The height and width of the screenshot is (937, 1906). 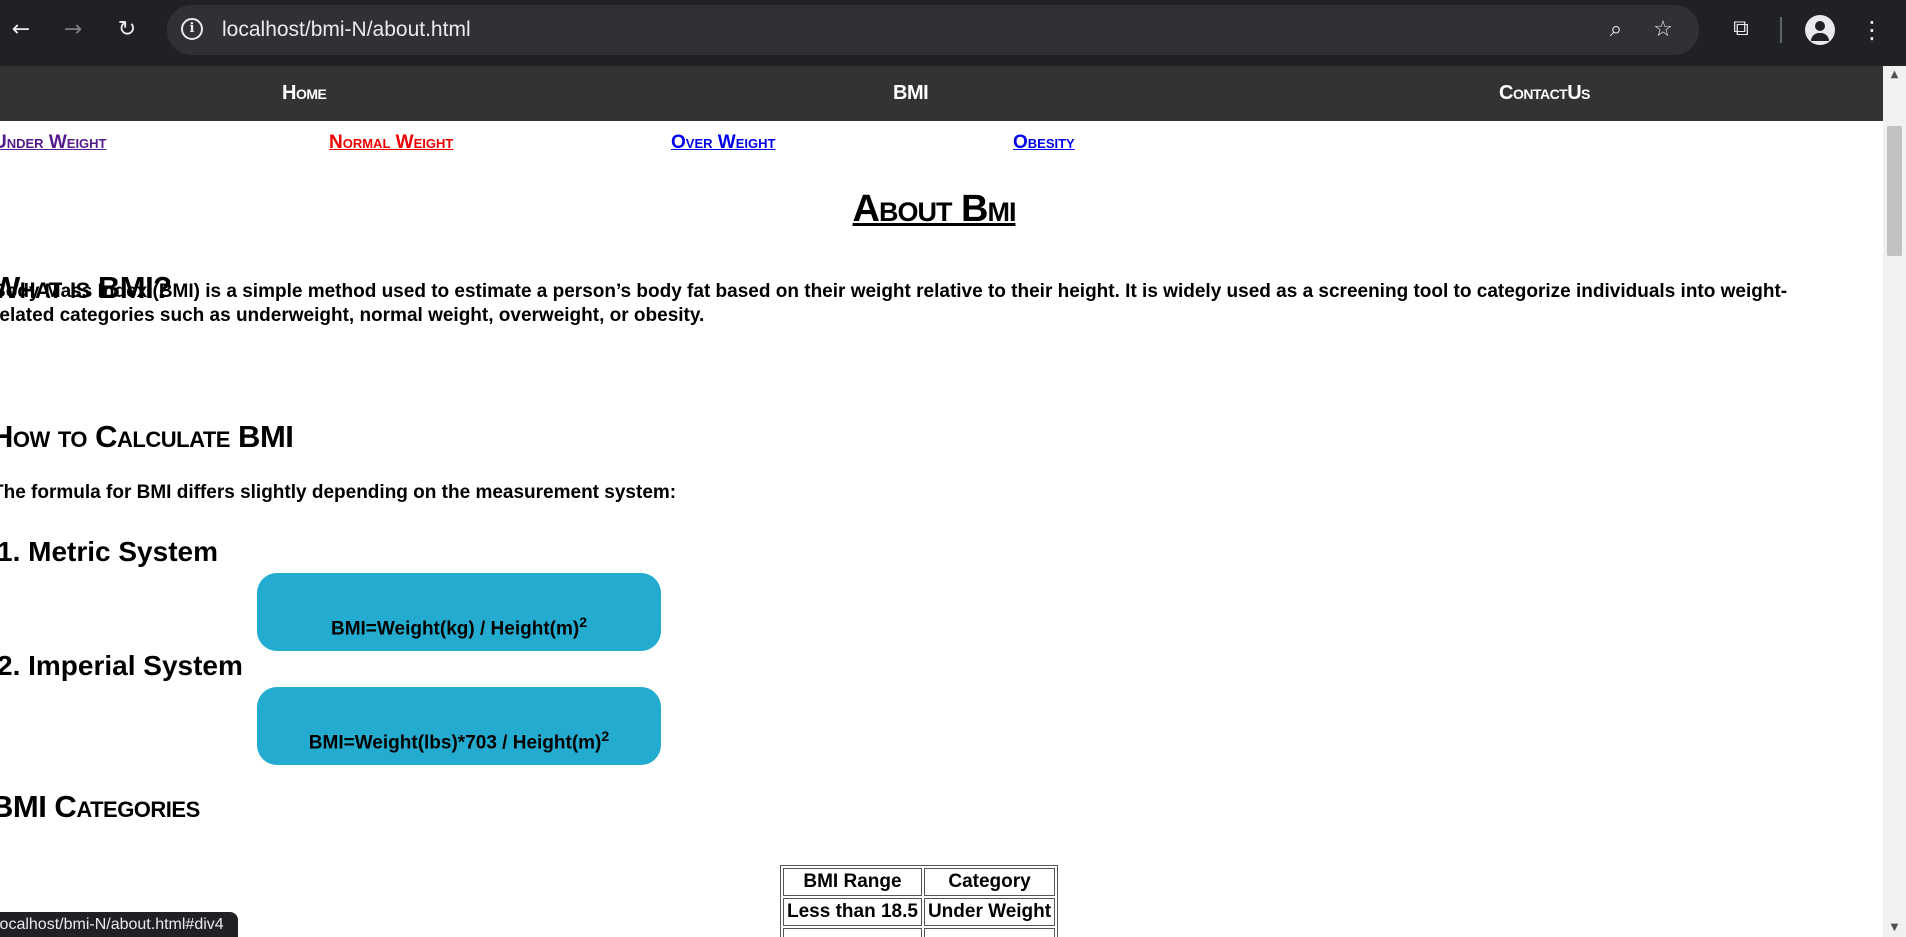 I want to click on kebab-menu-icon: ⋮, so click(x=1872, y=30).